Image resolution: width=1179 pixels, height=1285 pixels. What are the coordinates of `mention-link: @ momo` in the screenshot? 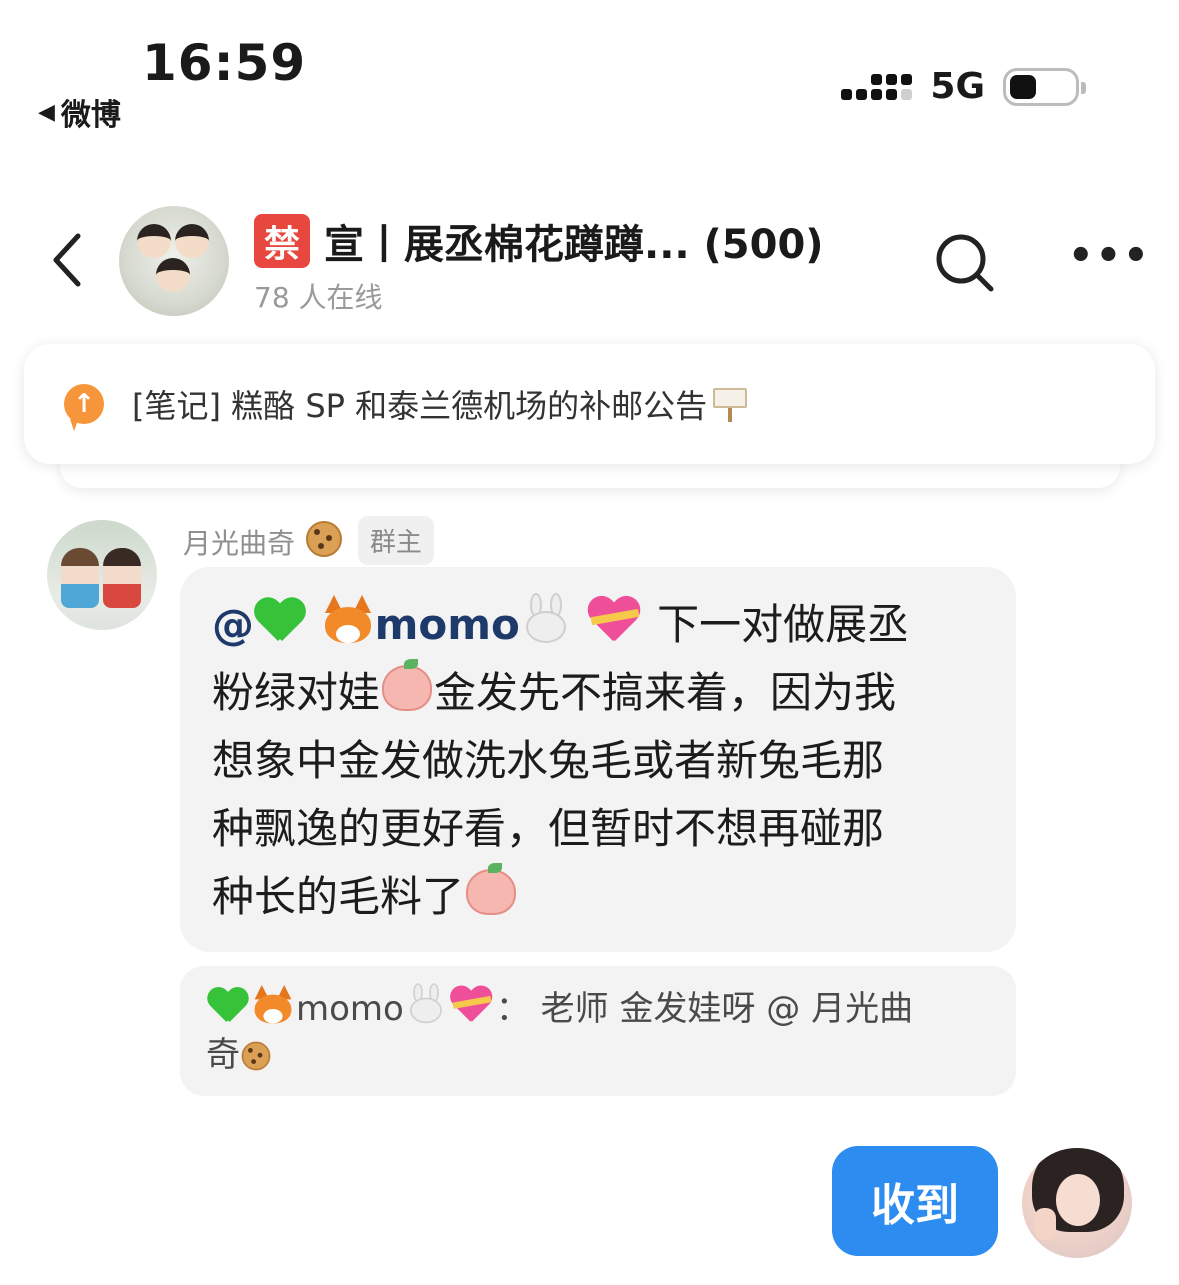 It's located at (434, 621).